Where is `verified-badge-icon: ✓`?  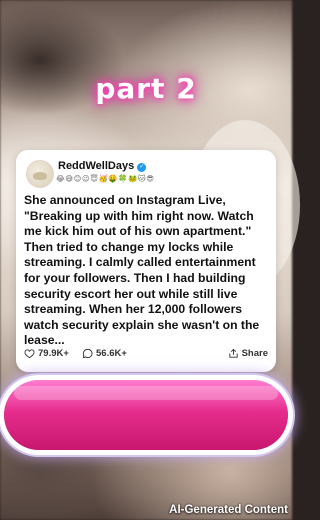 verified-badge-icon: ✓ is located at coordinates (142, 167).